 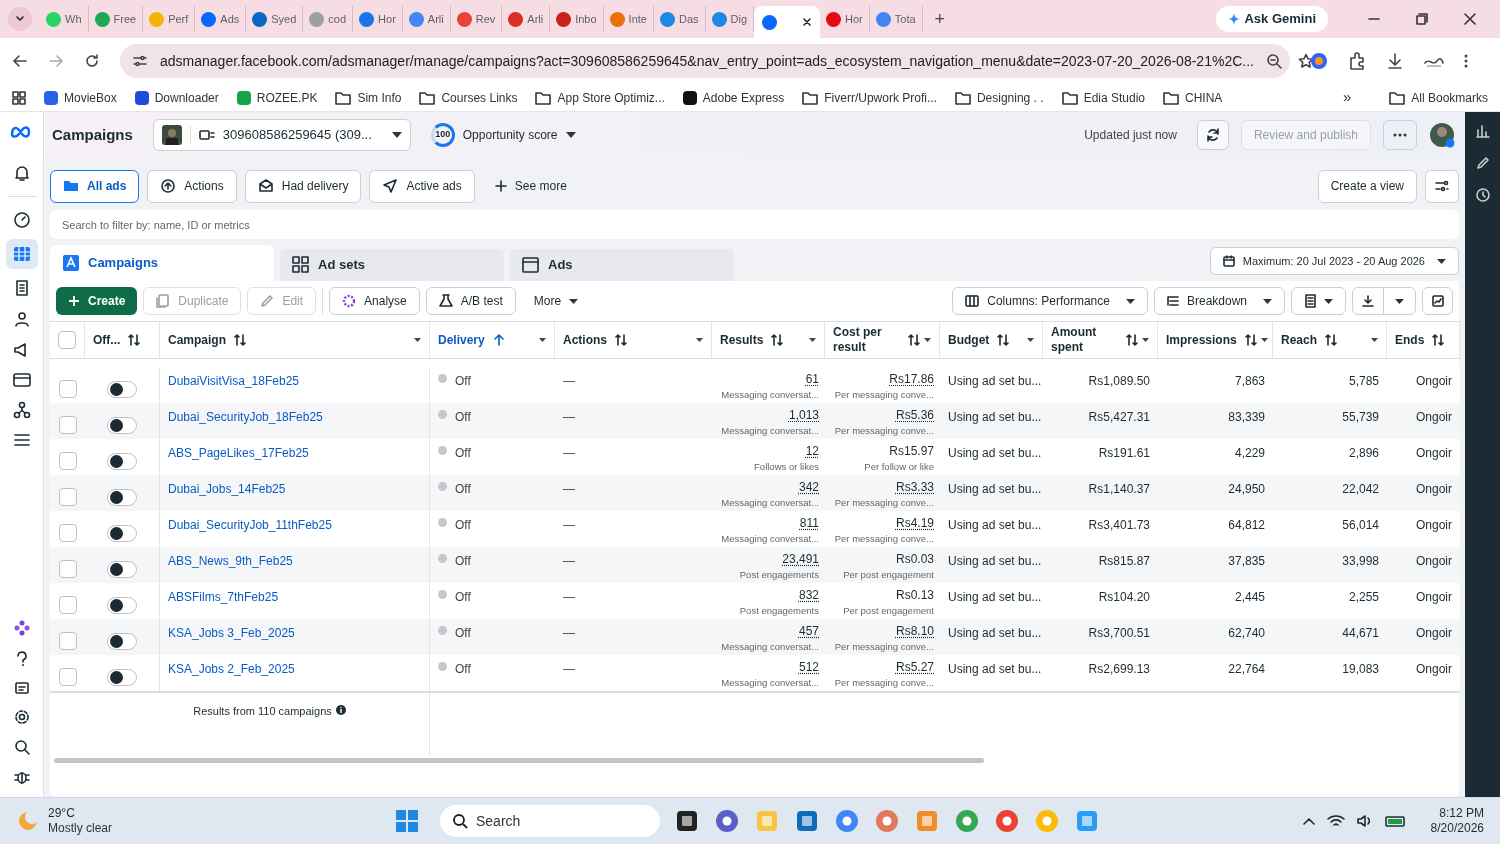 What do you see at coordinates (275, 19) in the screenshot?
I see `browser-tab: Syed` at bounding box center [275, 19].